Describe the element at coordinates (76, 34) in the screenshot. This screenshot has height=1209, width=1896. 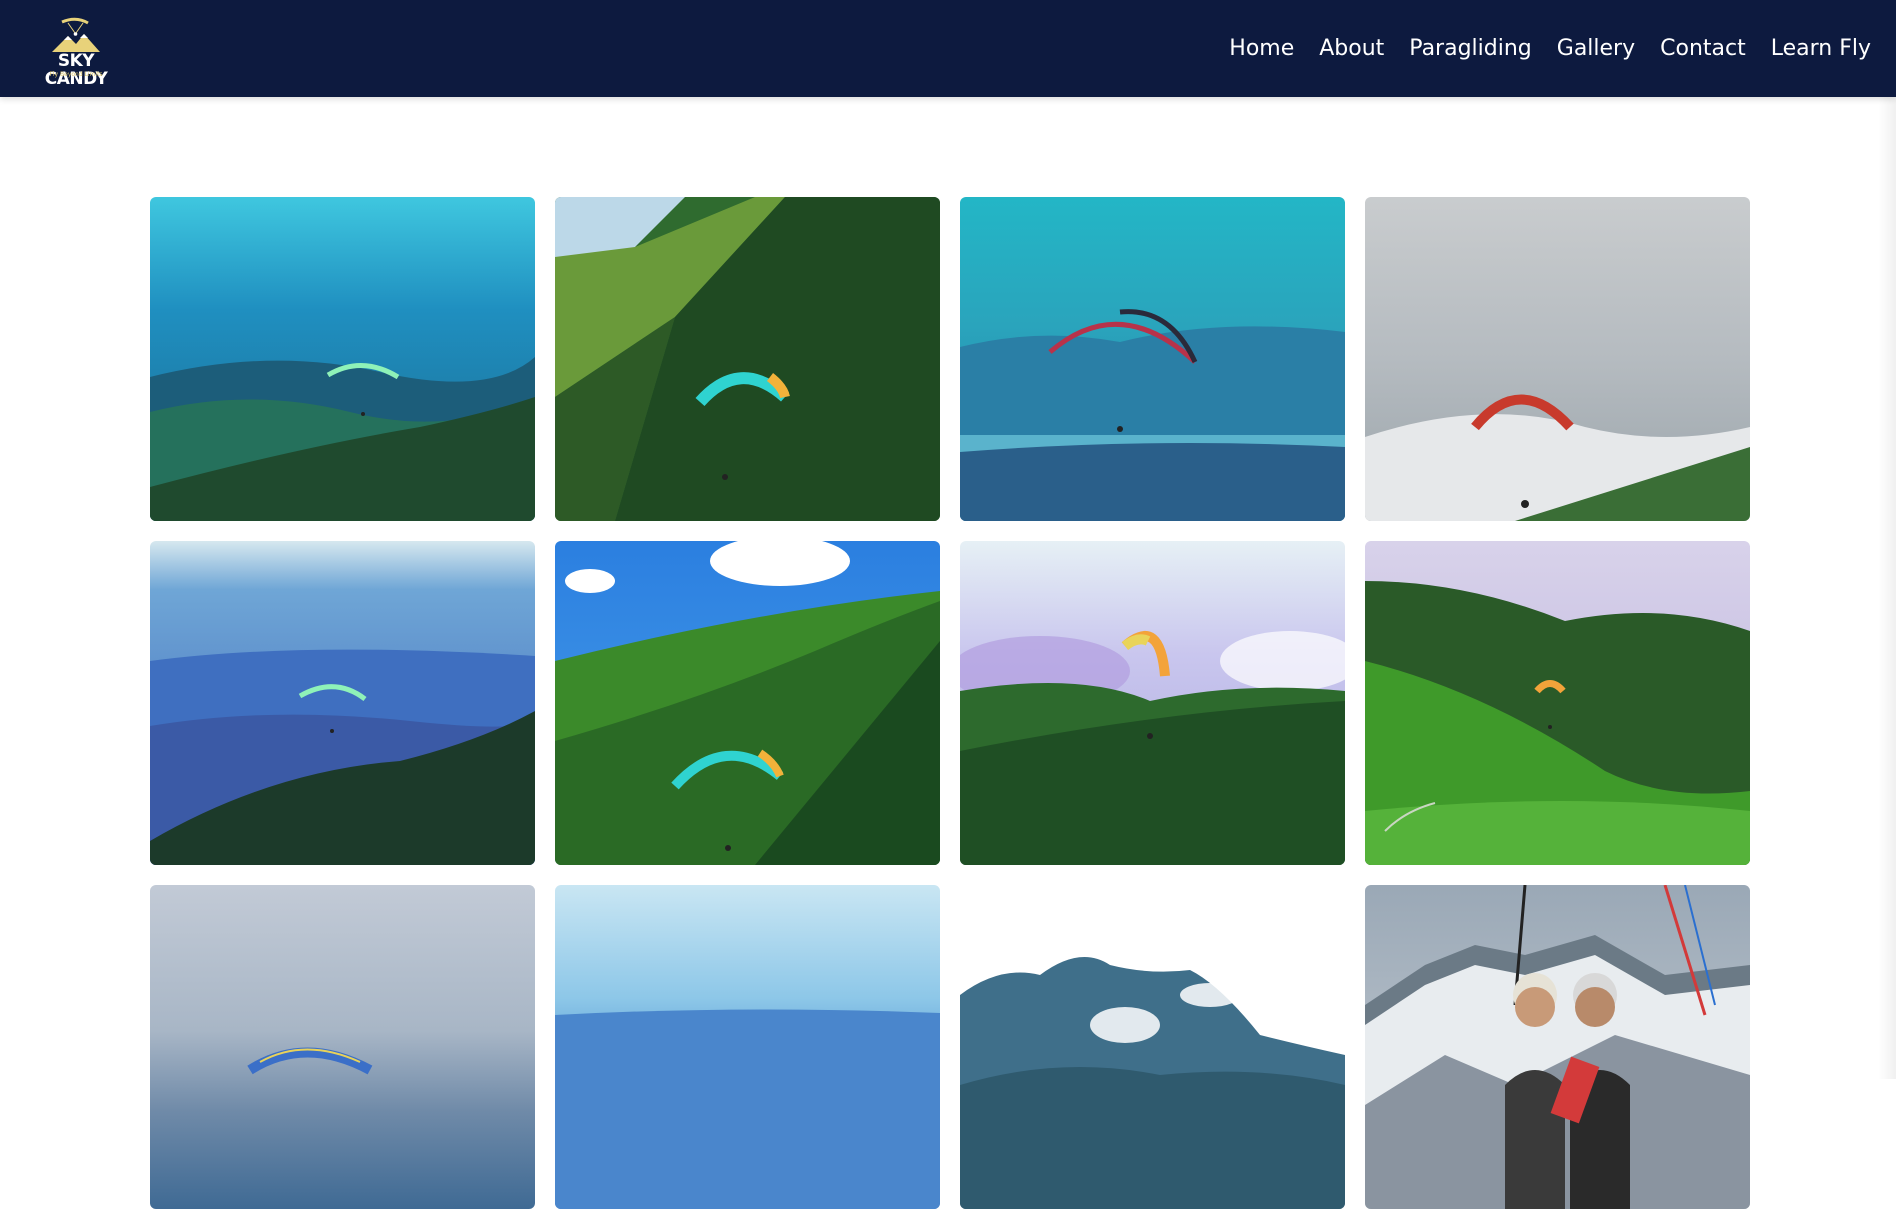
I see `mountain-paraglider-icon` at that location.